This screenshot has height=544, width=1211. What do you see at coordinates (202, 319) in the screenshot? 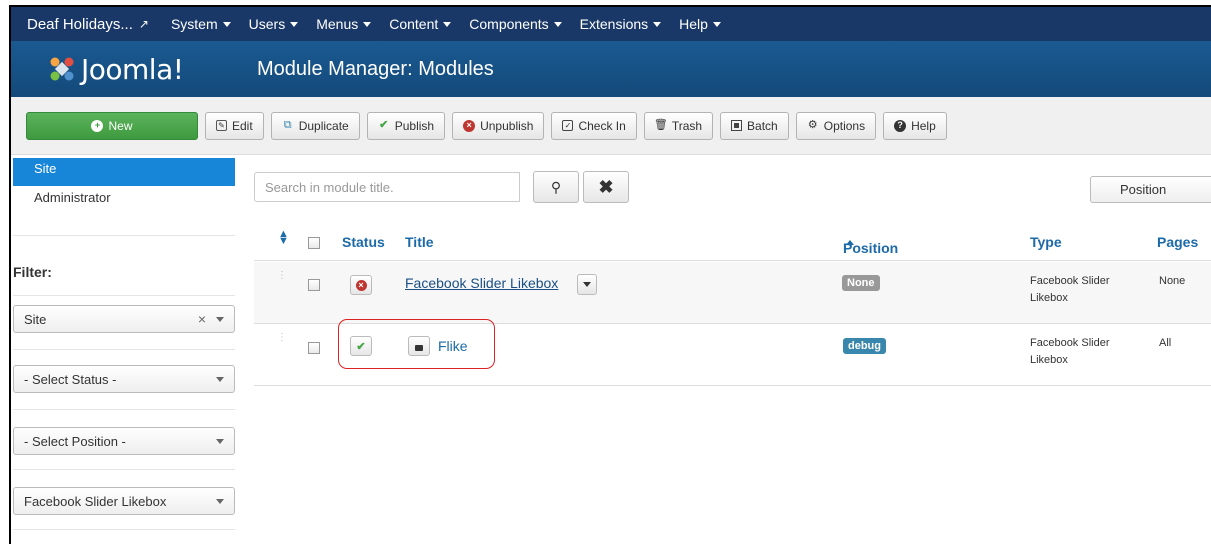
I see `clear-icon: ×` at bounding box center [202, 319].